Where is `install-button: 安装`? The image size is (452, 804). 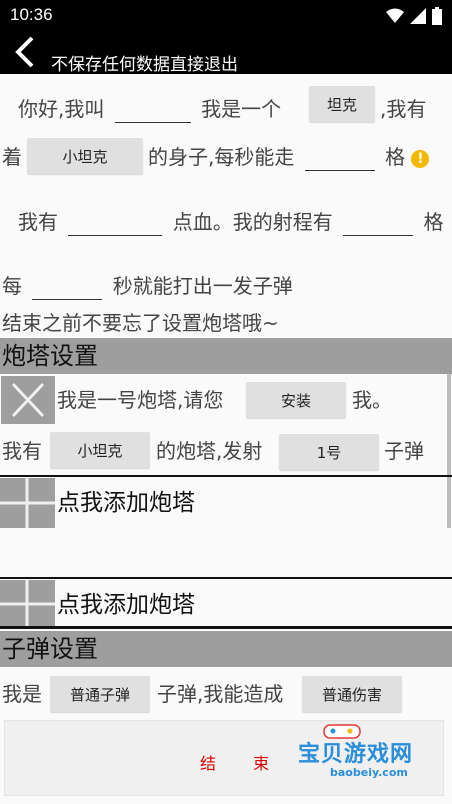
install-button: 安装 is located at coordinates (296, 400).